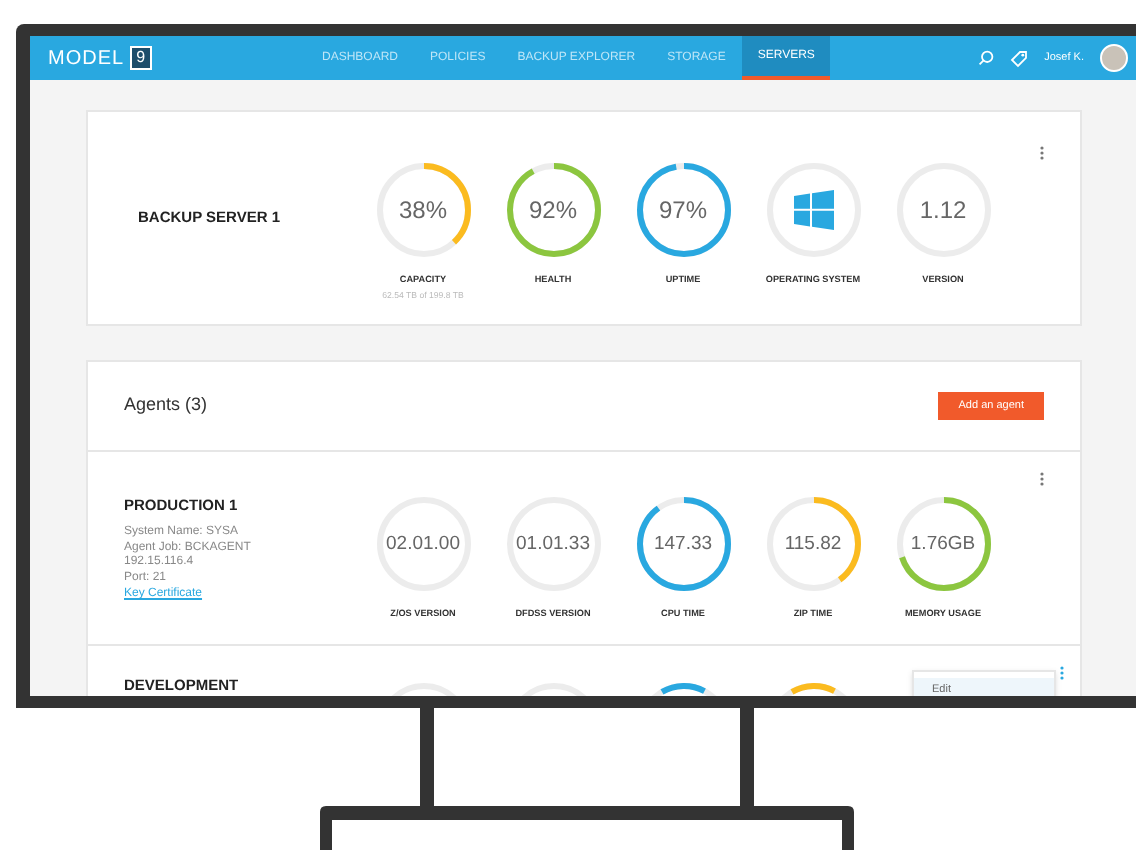 Image resolution: width=1136 pixels, height=850 pixels. Describe the element at coordinates (683, 209) in the screenshot. I see `gauge-value: 97%` at that location.